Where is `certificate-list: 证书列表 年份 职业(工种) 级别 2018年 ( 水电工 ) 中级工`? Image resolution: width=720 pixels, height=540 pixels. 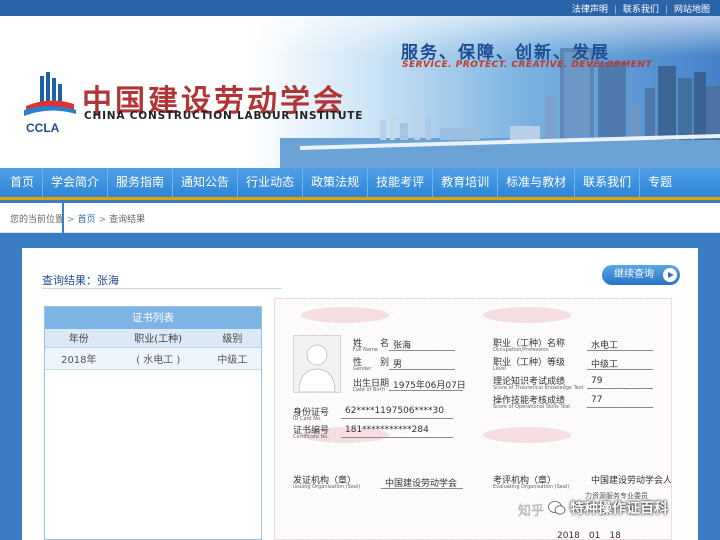
certificate-list: 证书列表 年份 职业(工种) 级别 2018年 ( 水电工 ) 中级工 is located at coordinates (153, 423).